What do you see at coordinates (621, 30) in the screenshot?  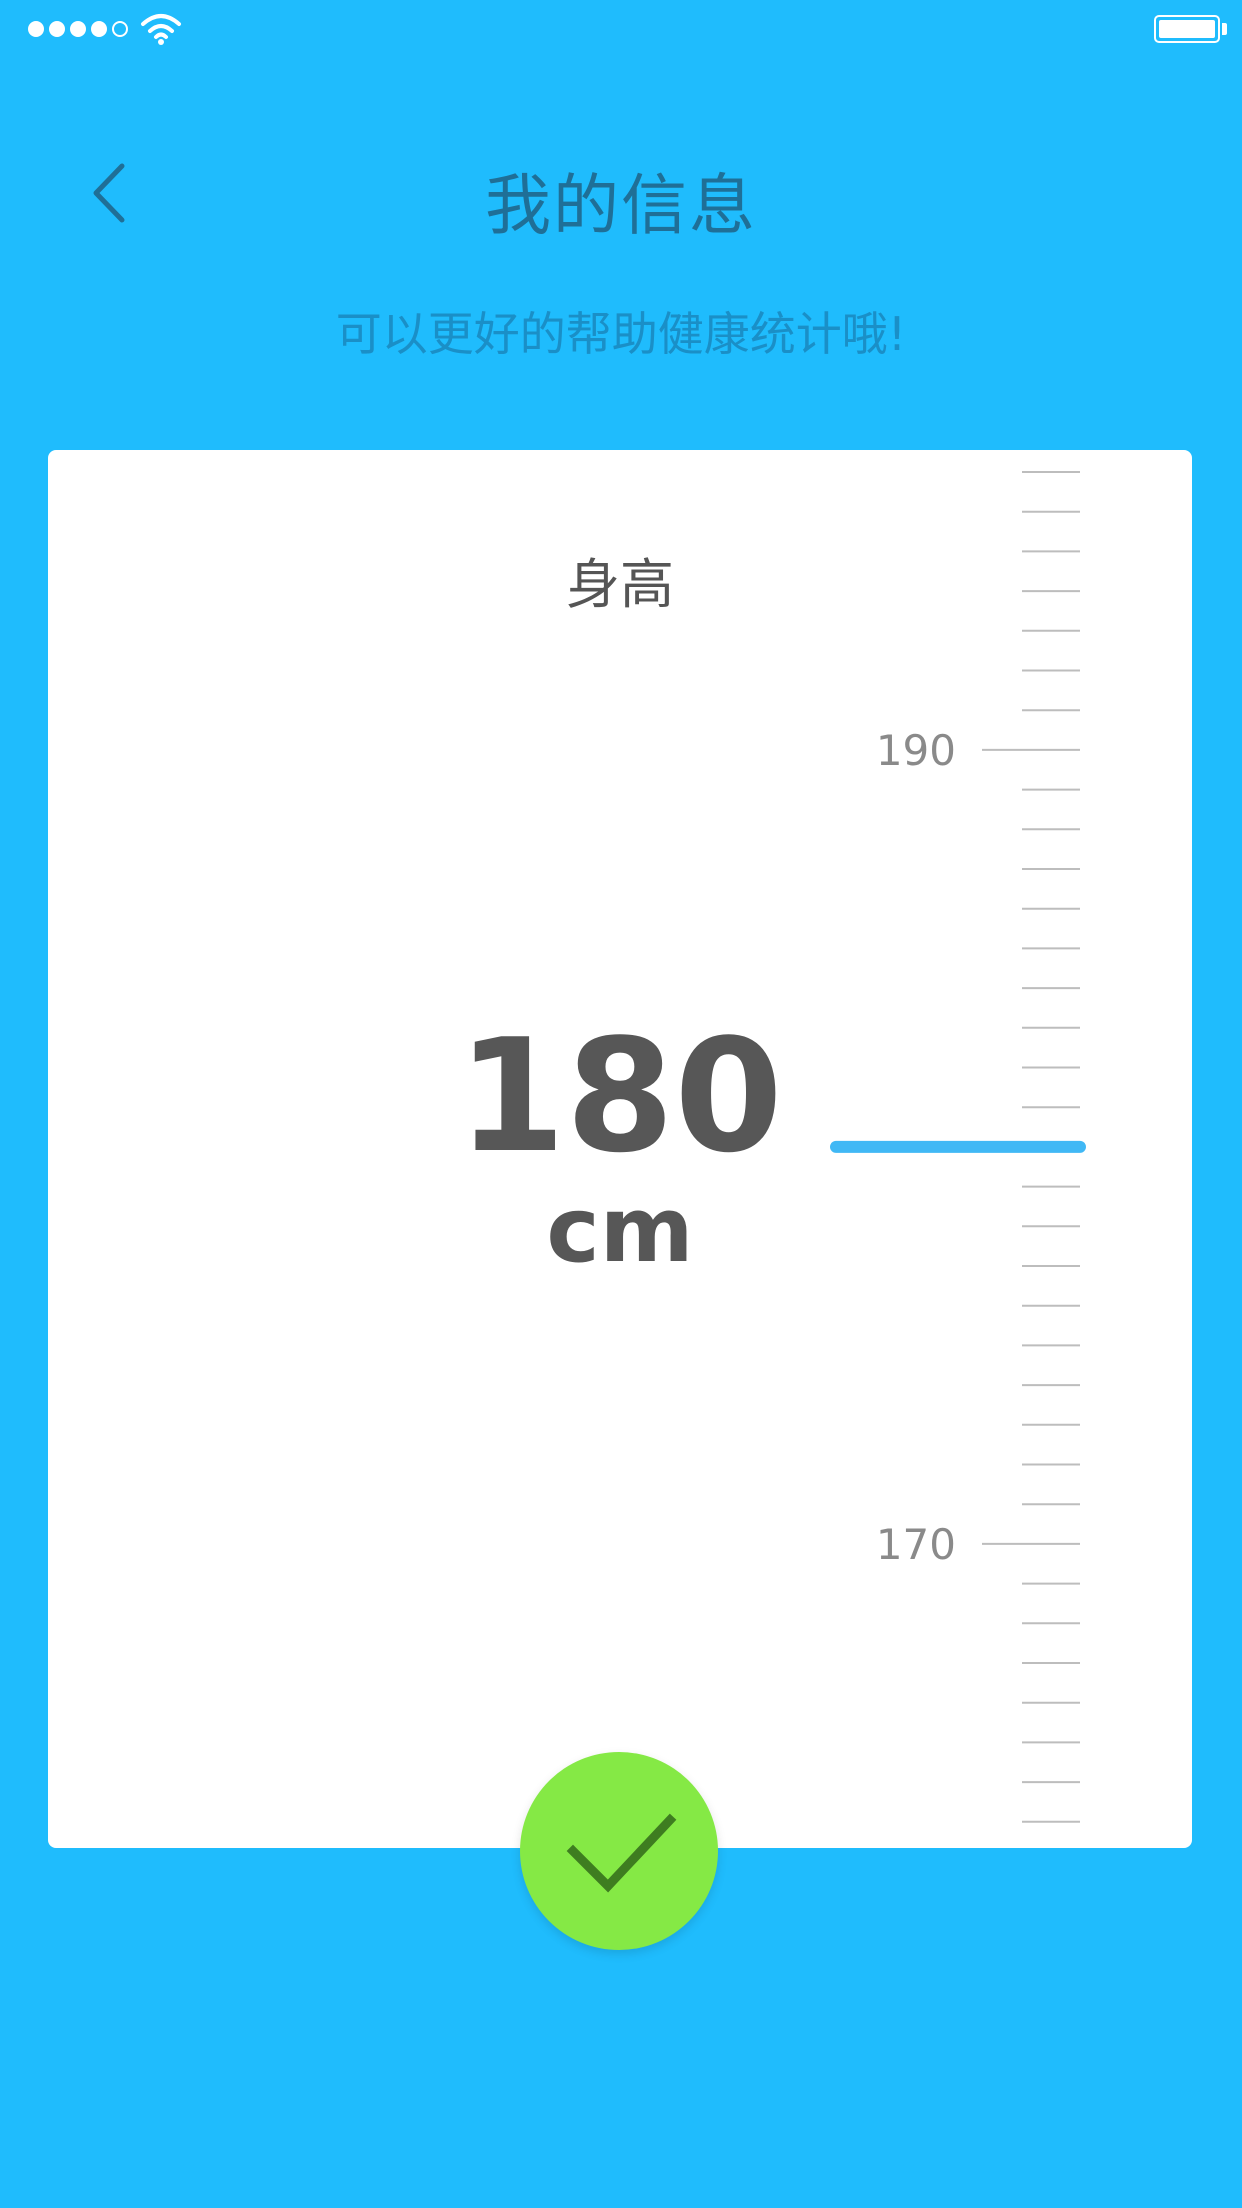 I see `status-bar` at bounding box center [621, 30].